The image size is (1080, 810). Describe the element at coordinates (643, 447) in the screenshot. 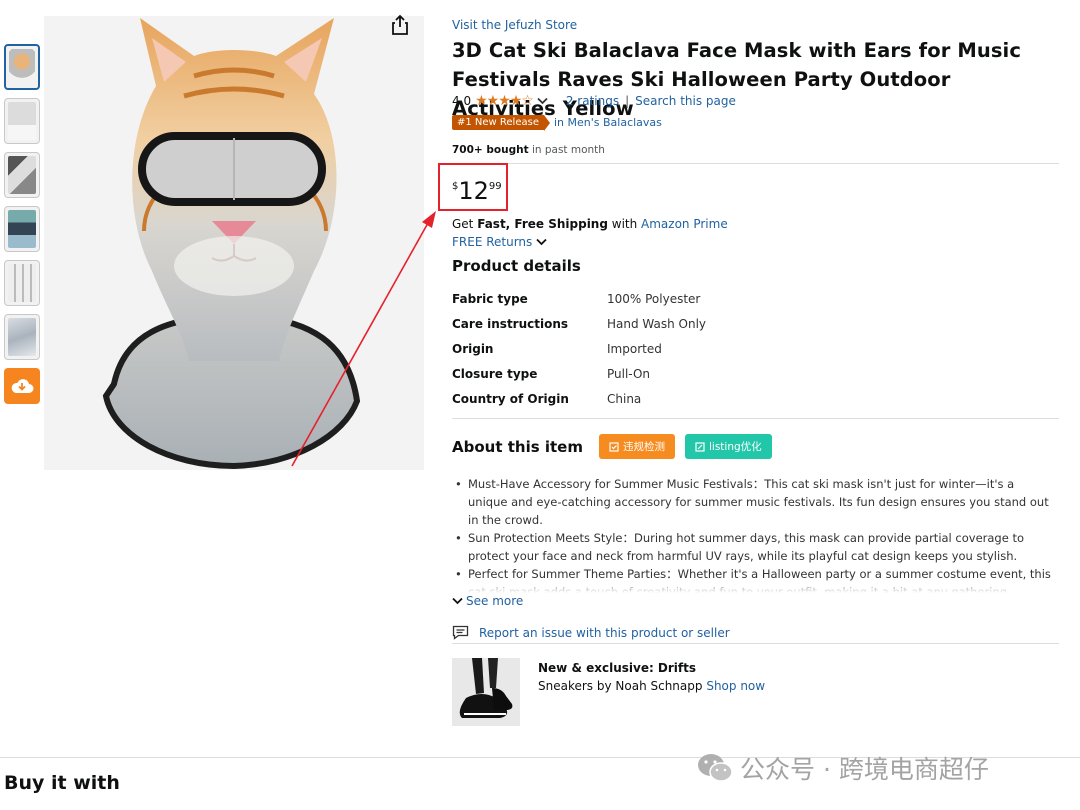

I see `violation-check-label: 违规检测` at that location.